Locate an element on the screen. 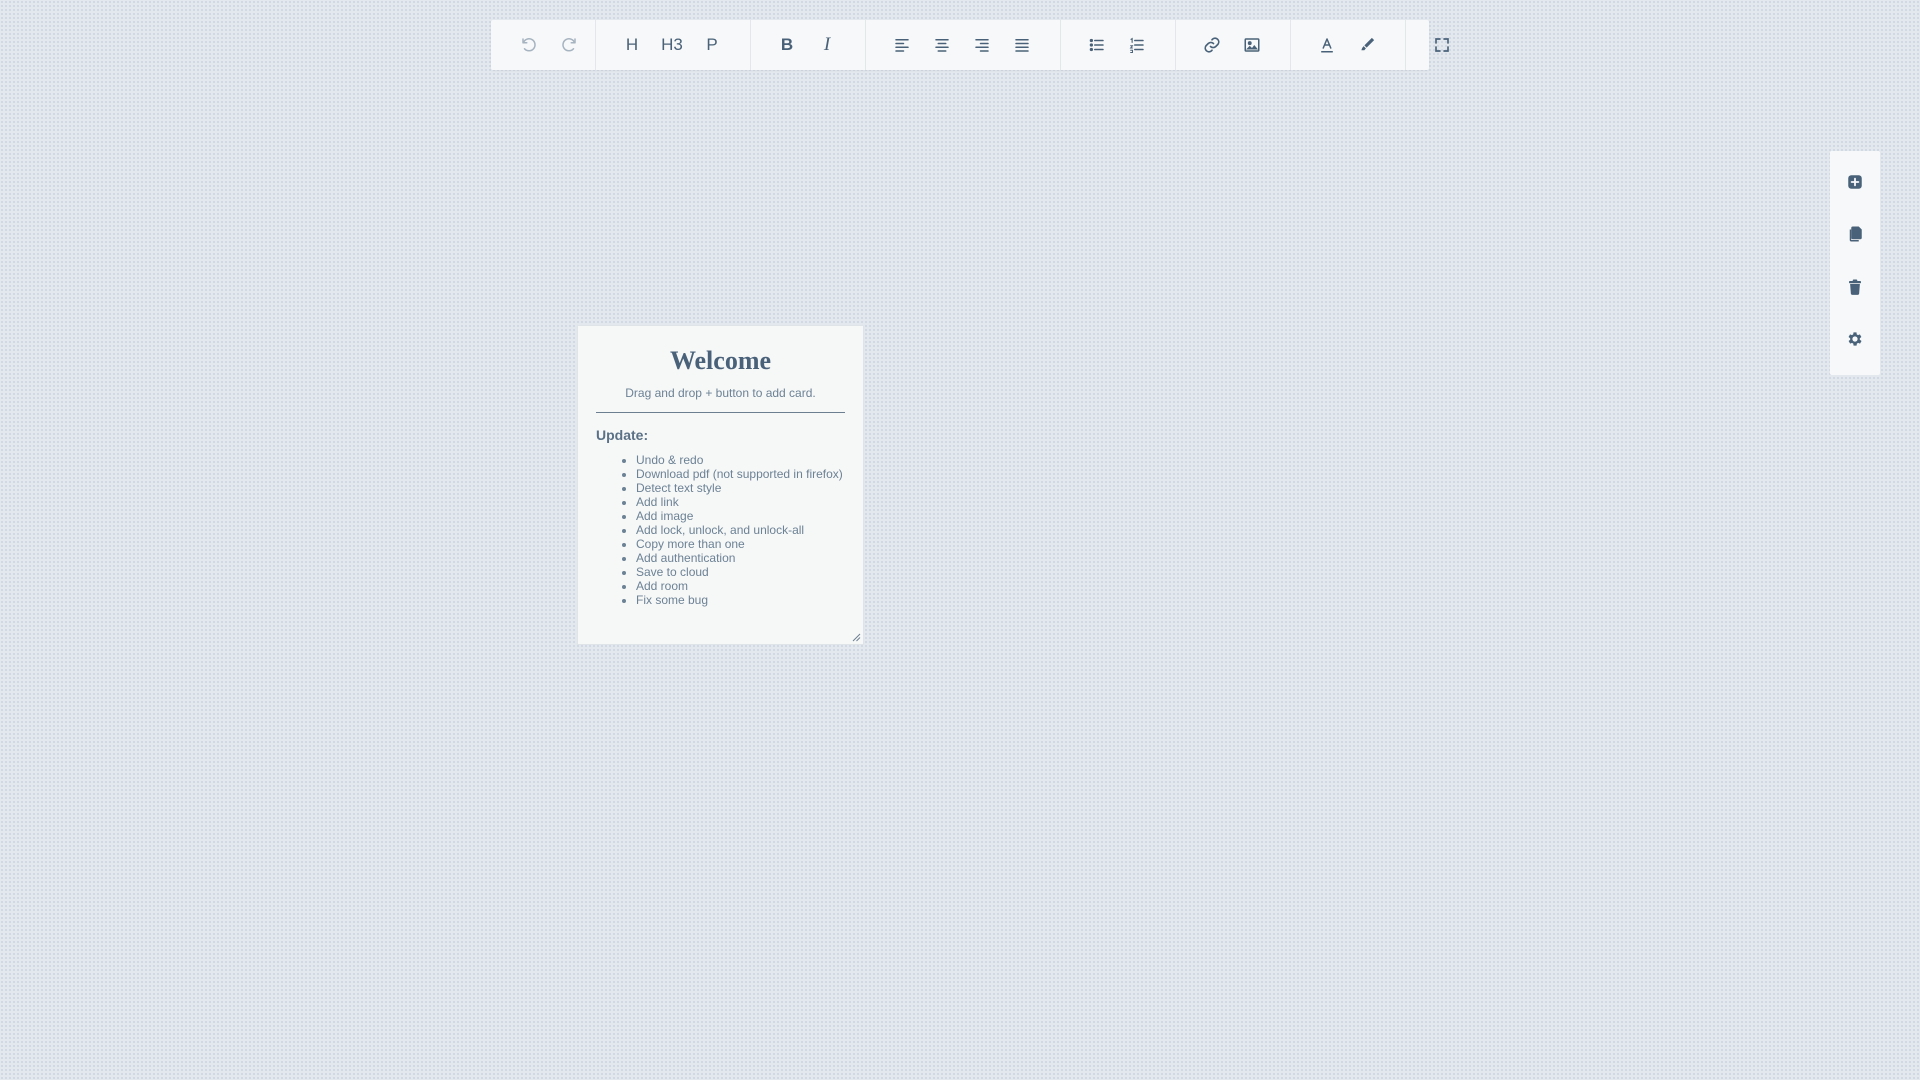  link-button is located at coordinates (1212, 45).